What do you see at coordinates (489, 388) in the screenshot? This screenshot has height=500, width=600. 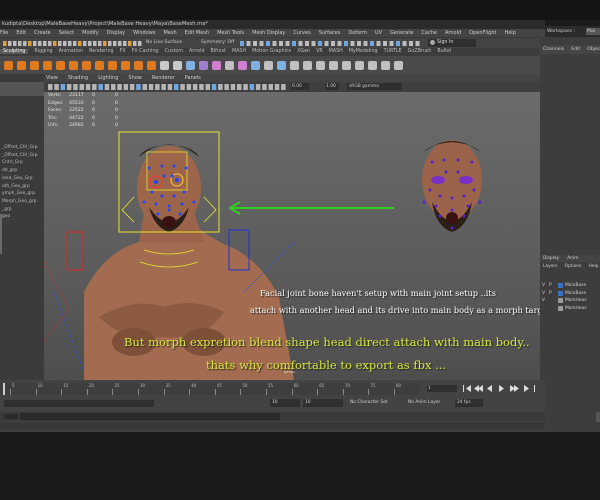 I see `play-back-icon` at bounding box center [489, 388].